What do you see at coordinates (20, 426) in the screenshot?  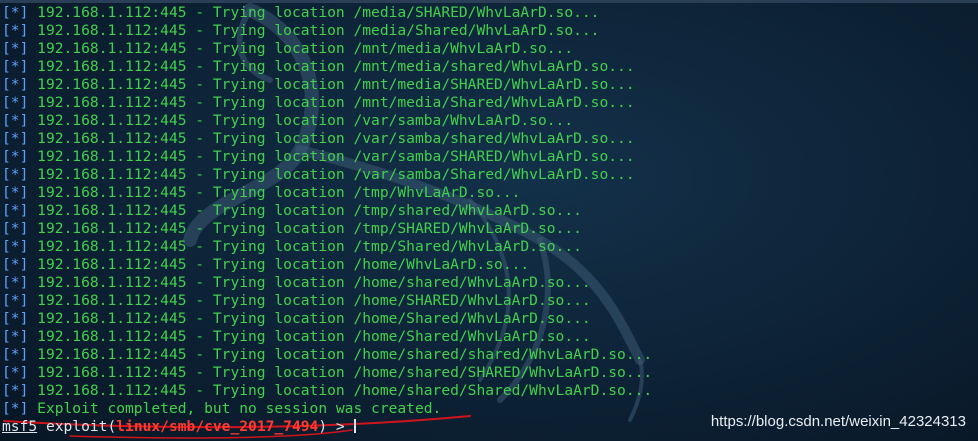 I see `shell-name: msf5` at bounding box center [20, 426].